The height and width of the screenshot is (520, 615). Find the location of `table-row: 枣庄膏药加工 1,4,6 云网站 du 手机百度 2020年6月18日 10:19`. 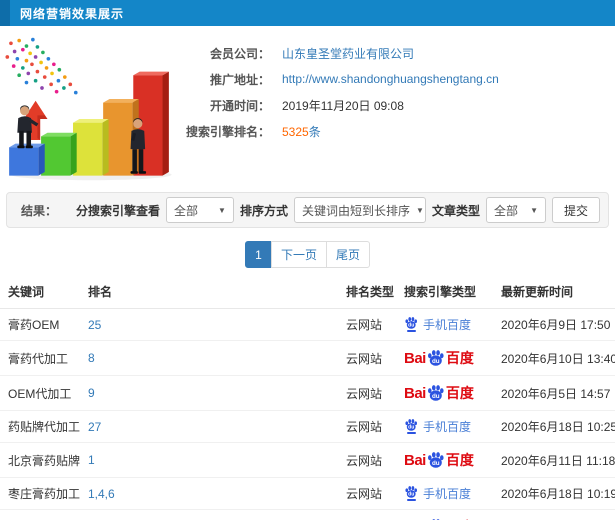

table-row: 枣庄膏药加工 1,4,6 云网站 du 手机百度 2020年6月18日 10:19 is located at coordinates (307, 493).